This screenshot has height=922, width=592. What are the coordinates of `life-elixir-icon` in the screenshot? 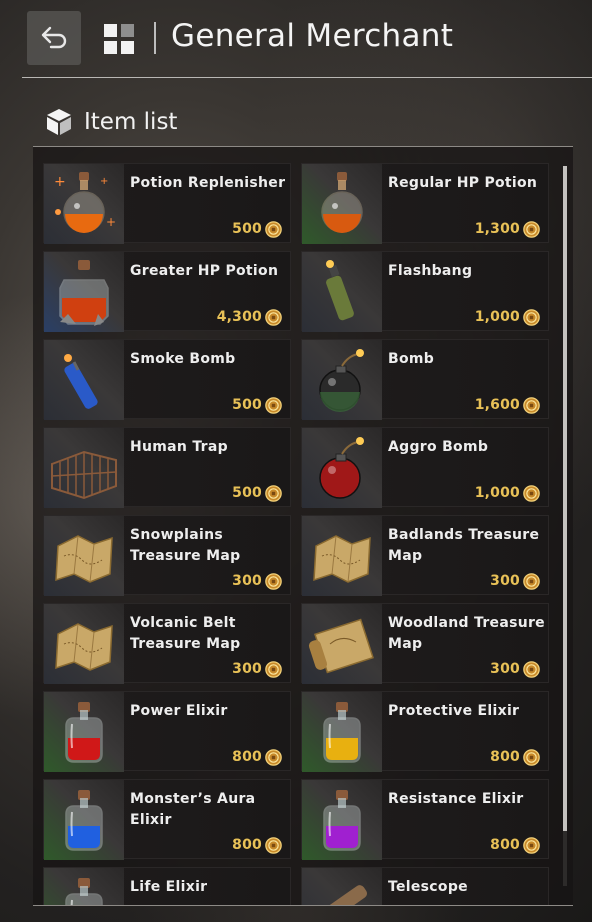 It's located at (84, 886).